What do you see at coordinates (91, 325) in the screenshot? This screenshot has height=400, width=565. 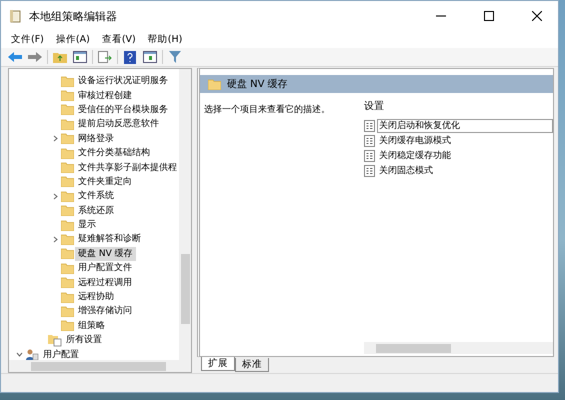 I see `tree-item: 组策略` at bounding box center [91, 325].